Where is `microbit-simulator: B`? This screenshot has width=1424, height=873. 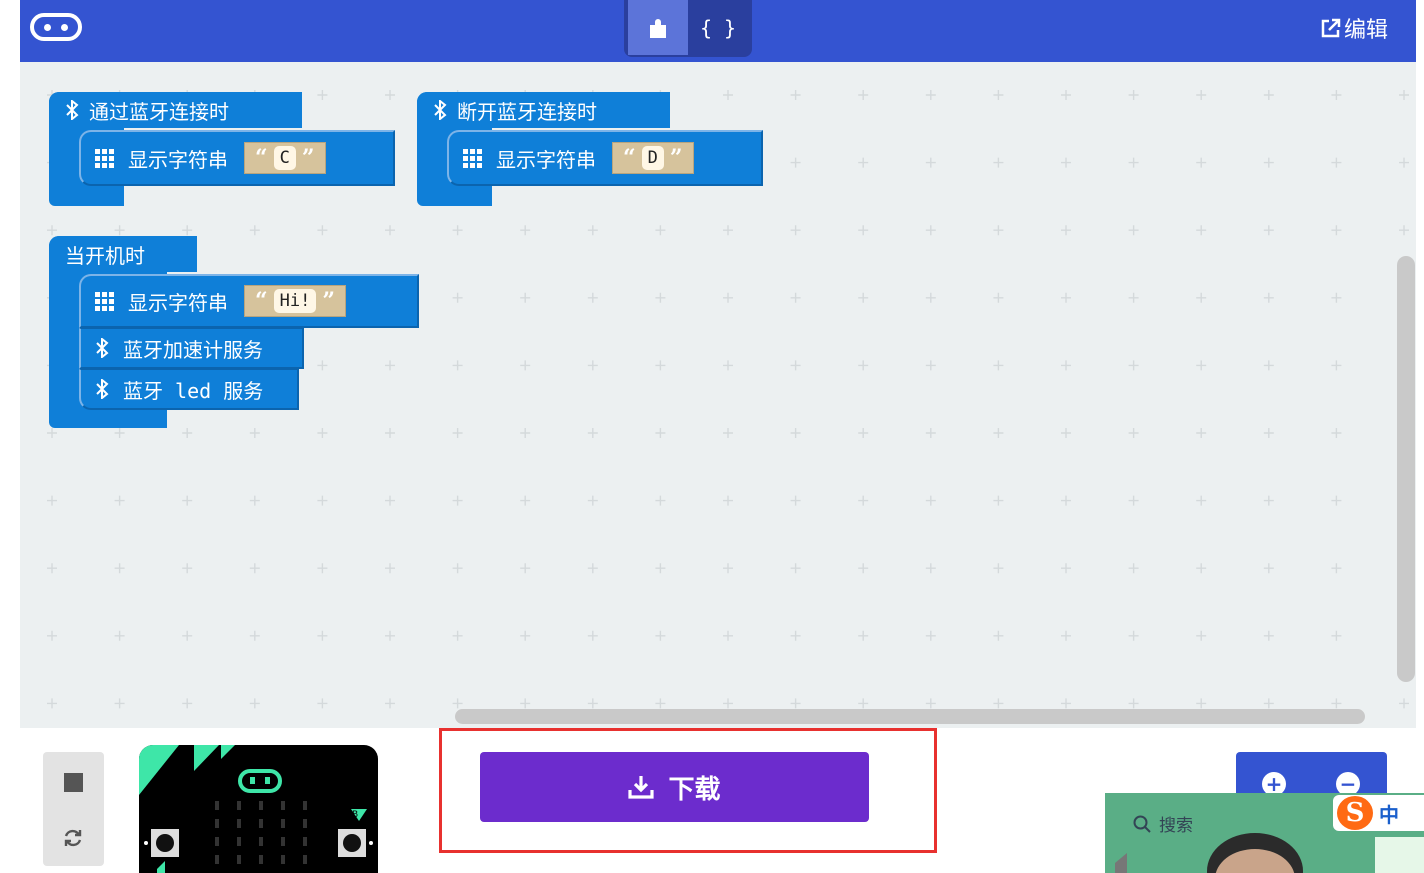
microbit-simulator: B is located at coordinates (258, 809).